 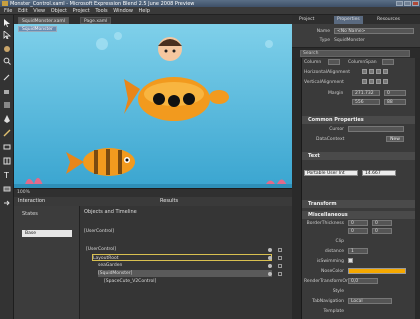 What do you see at coordinates (331, 173) in the screenshot?
I see `font-family-select: Portable User Int` at bounding box center [331, 173].